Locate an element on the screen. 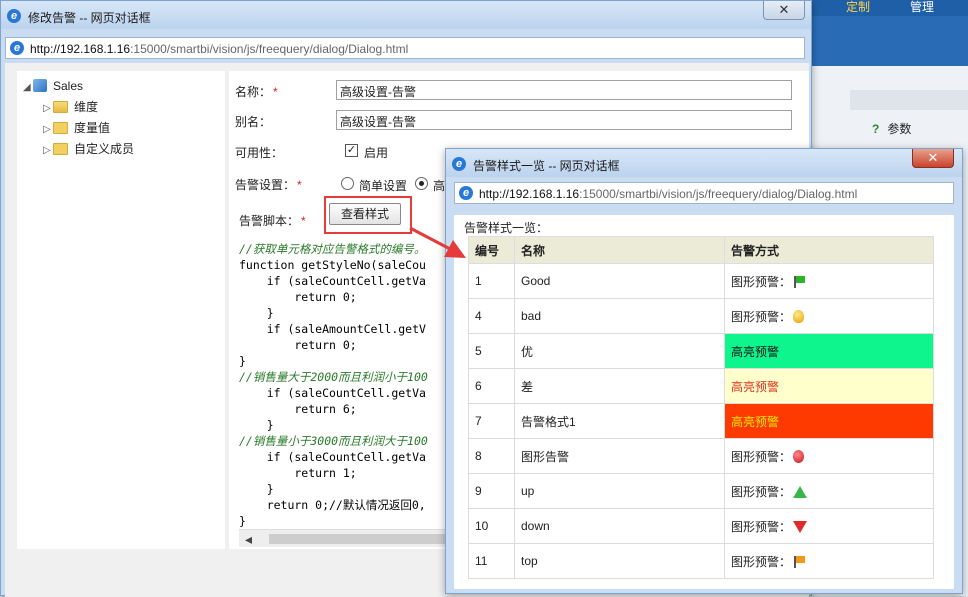  scroll-left-icon: ◂ is located at coordinates (248, 539).